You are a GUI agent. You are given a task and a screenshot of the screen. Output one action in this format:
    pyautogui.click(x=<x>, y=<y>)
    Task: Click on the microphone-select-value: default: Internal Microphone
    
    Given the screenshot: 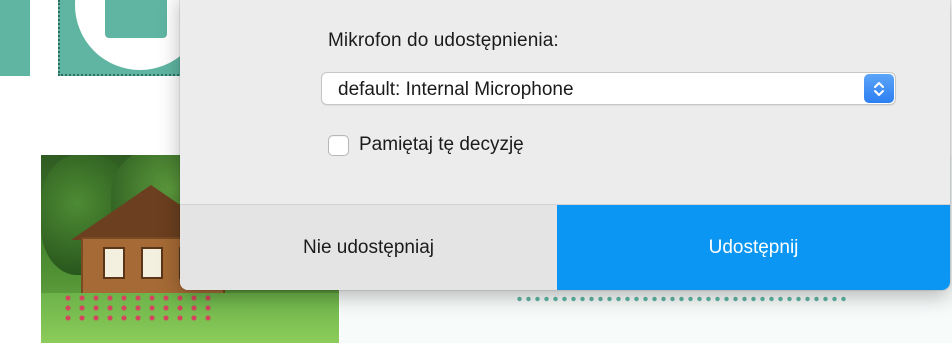 What is the action you would take?
    pyautogui.click(x=456, y=89)
    